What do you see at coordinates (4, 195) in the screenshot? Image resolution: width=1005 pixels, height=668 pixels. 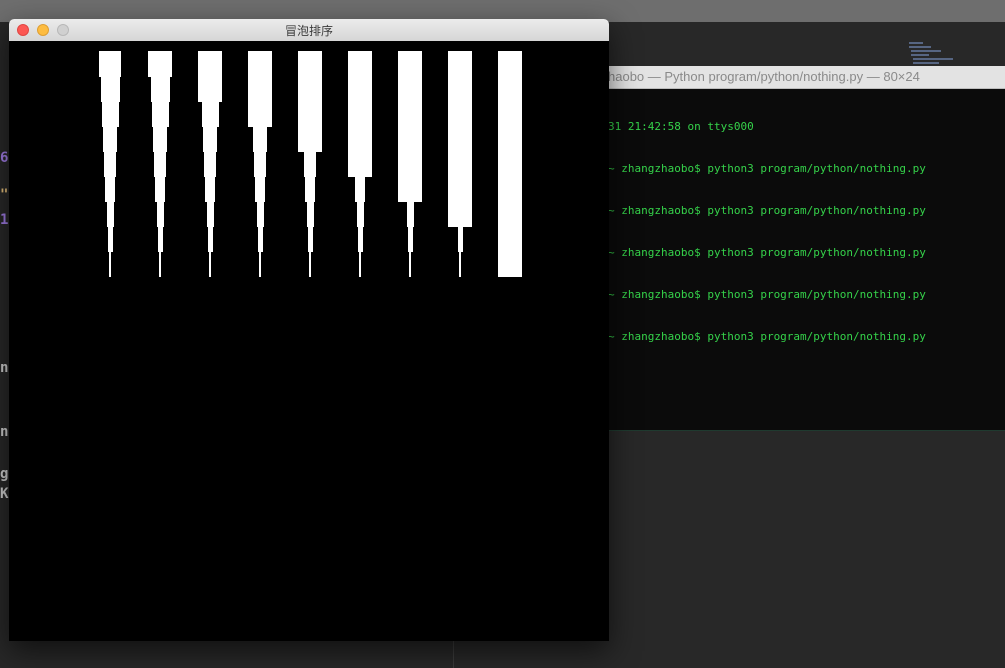 I see `code-fragment: "` at bounding box center [4, 195].